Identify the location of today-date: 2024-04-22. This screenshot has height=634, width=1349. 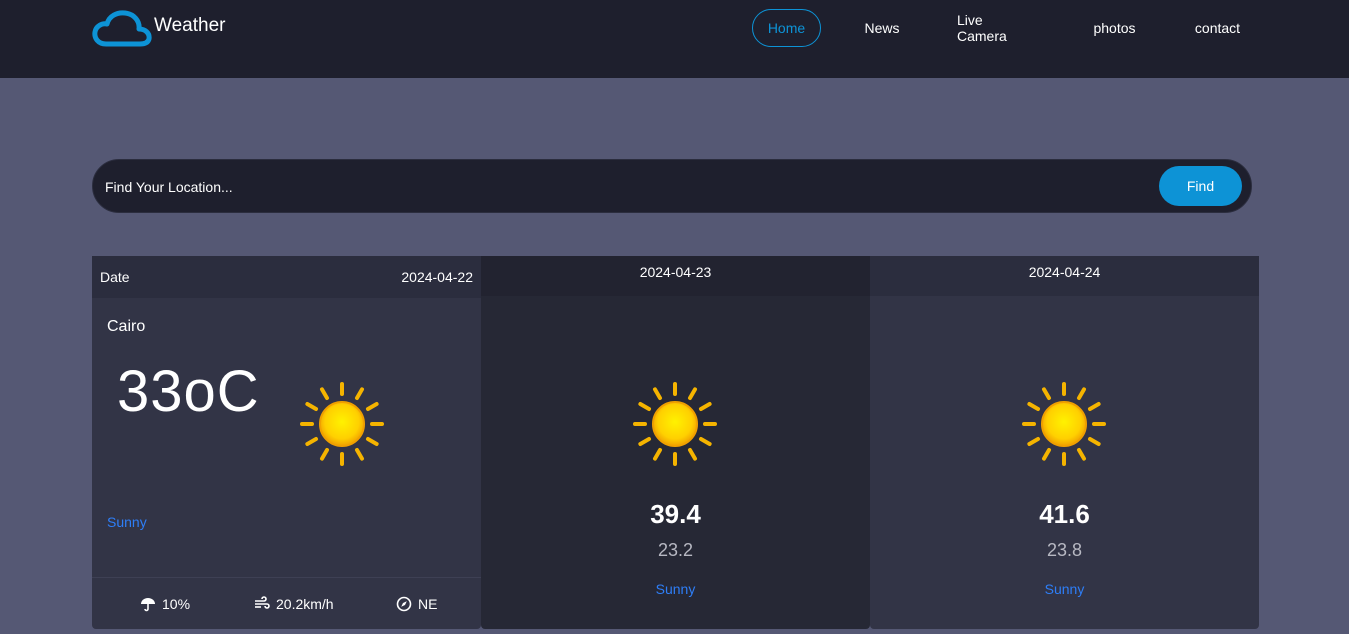
(437, 277).